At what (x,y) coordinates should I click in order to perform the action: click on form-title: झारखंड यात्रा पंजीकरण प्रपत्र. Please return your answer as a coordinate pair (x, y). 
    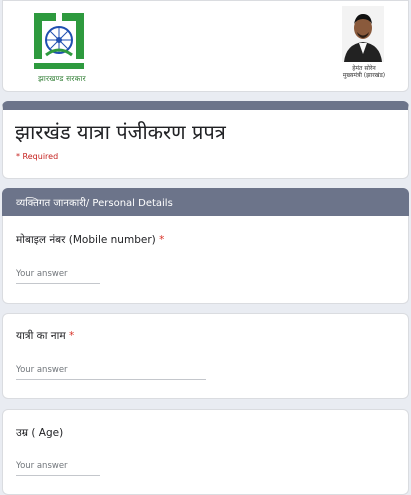
    Looking at the image, I should click on (120, 132).